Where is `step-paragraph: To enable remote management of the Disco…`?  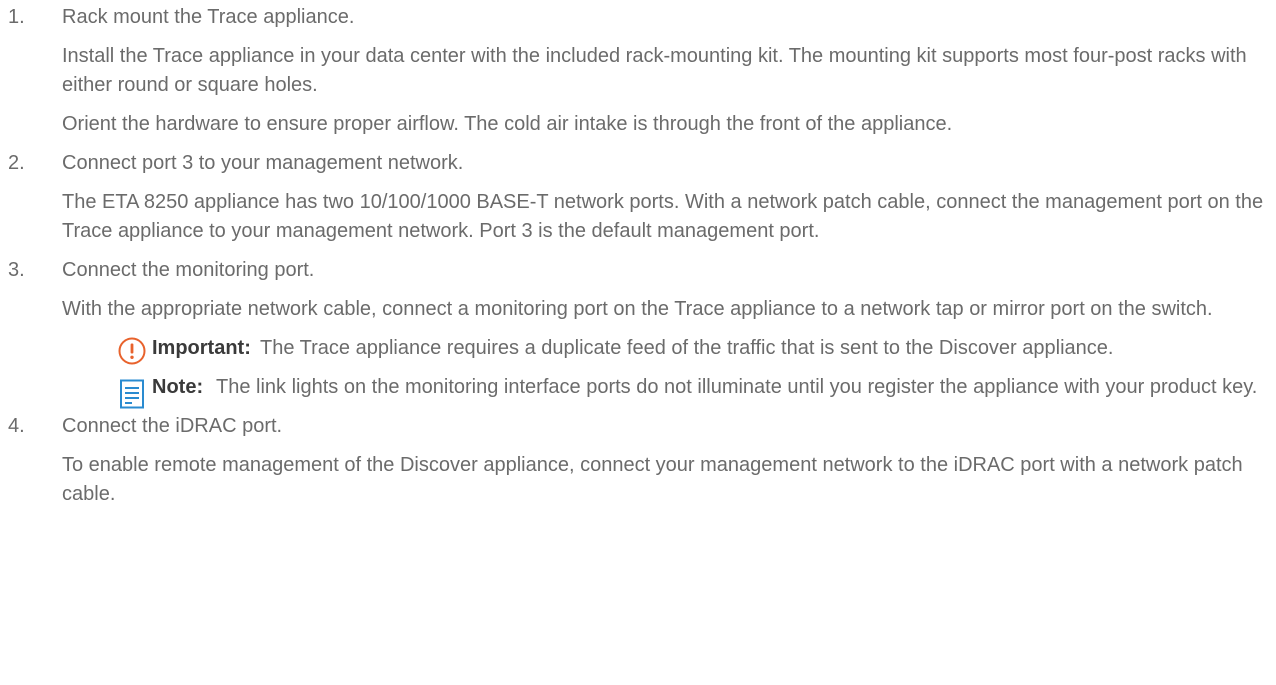 step-paragraph: To enable remote management of the Disco… is located at coordinates (652, 479).